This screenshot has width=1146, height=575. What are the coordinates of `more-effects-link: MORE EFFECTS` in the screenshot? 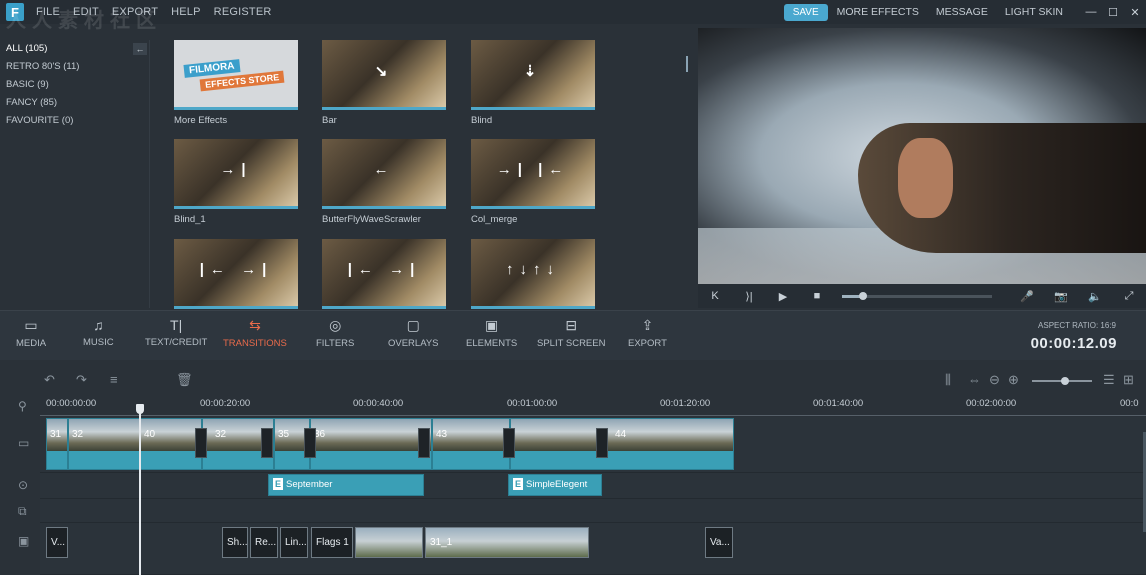 It's located at (878, 12).